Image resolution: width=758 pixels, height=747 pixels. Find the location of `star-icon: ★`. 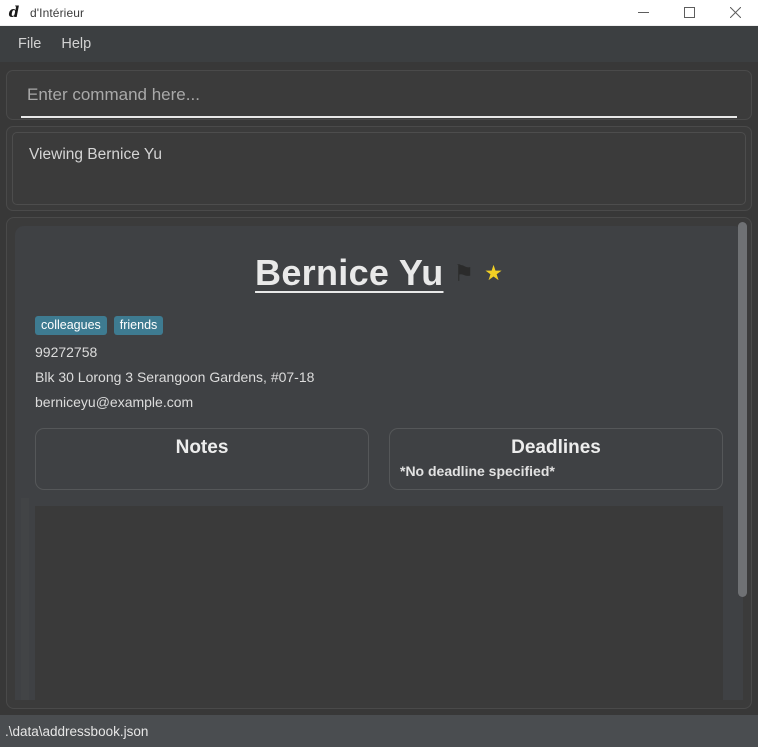

star-icon: ★ is located at coordinates (493, 273).